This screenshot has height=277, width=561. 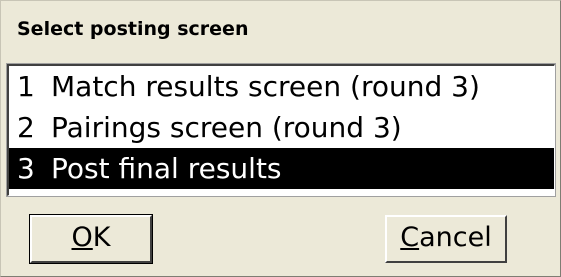 I want to click on ok-button: OK, so click(x=91, y=239).